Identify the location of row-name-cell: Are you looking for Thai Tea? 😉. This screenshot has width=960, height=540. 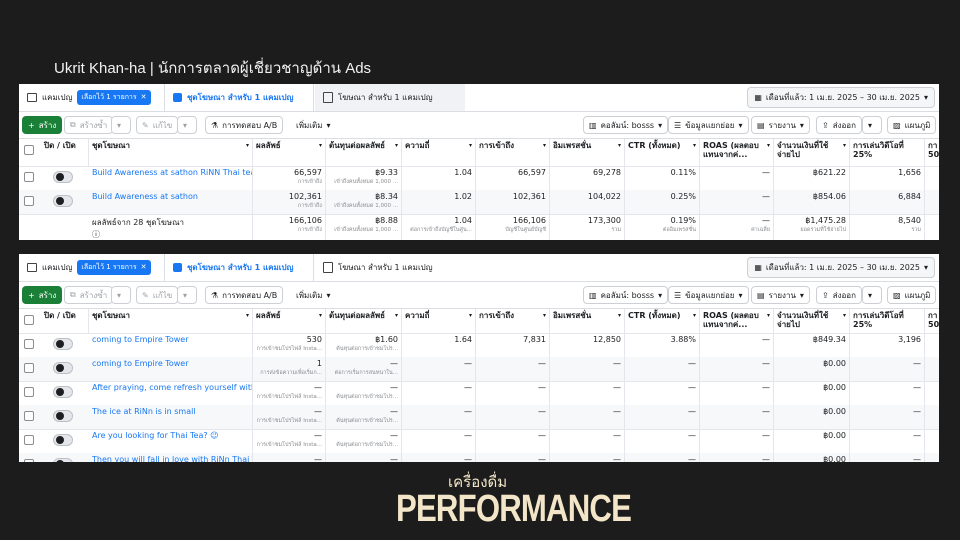
(171, 441).